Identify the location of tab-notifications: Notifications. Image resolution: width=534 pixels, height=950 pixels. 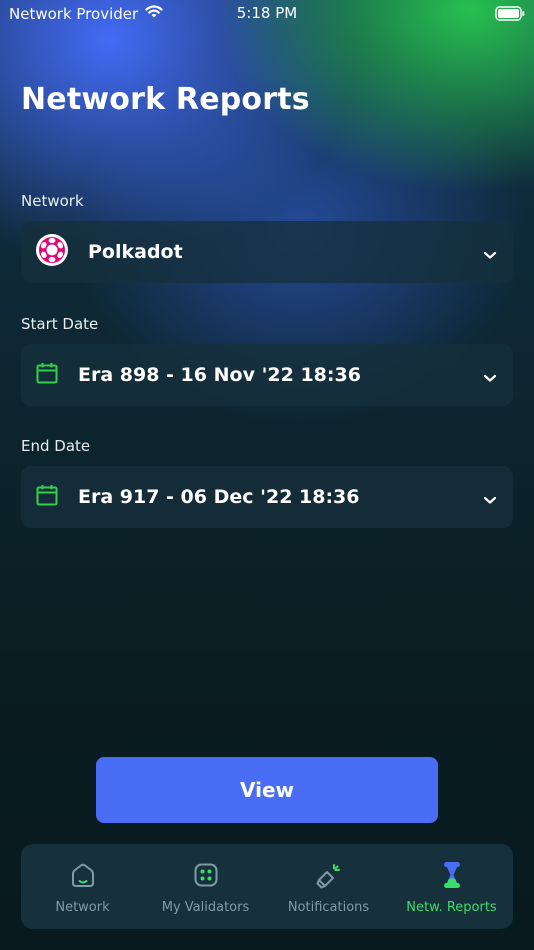
(329, 886).